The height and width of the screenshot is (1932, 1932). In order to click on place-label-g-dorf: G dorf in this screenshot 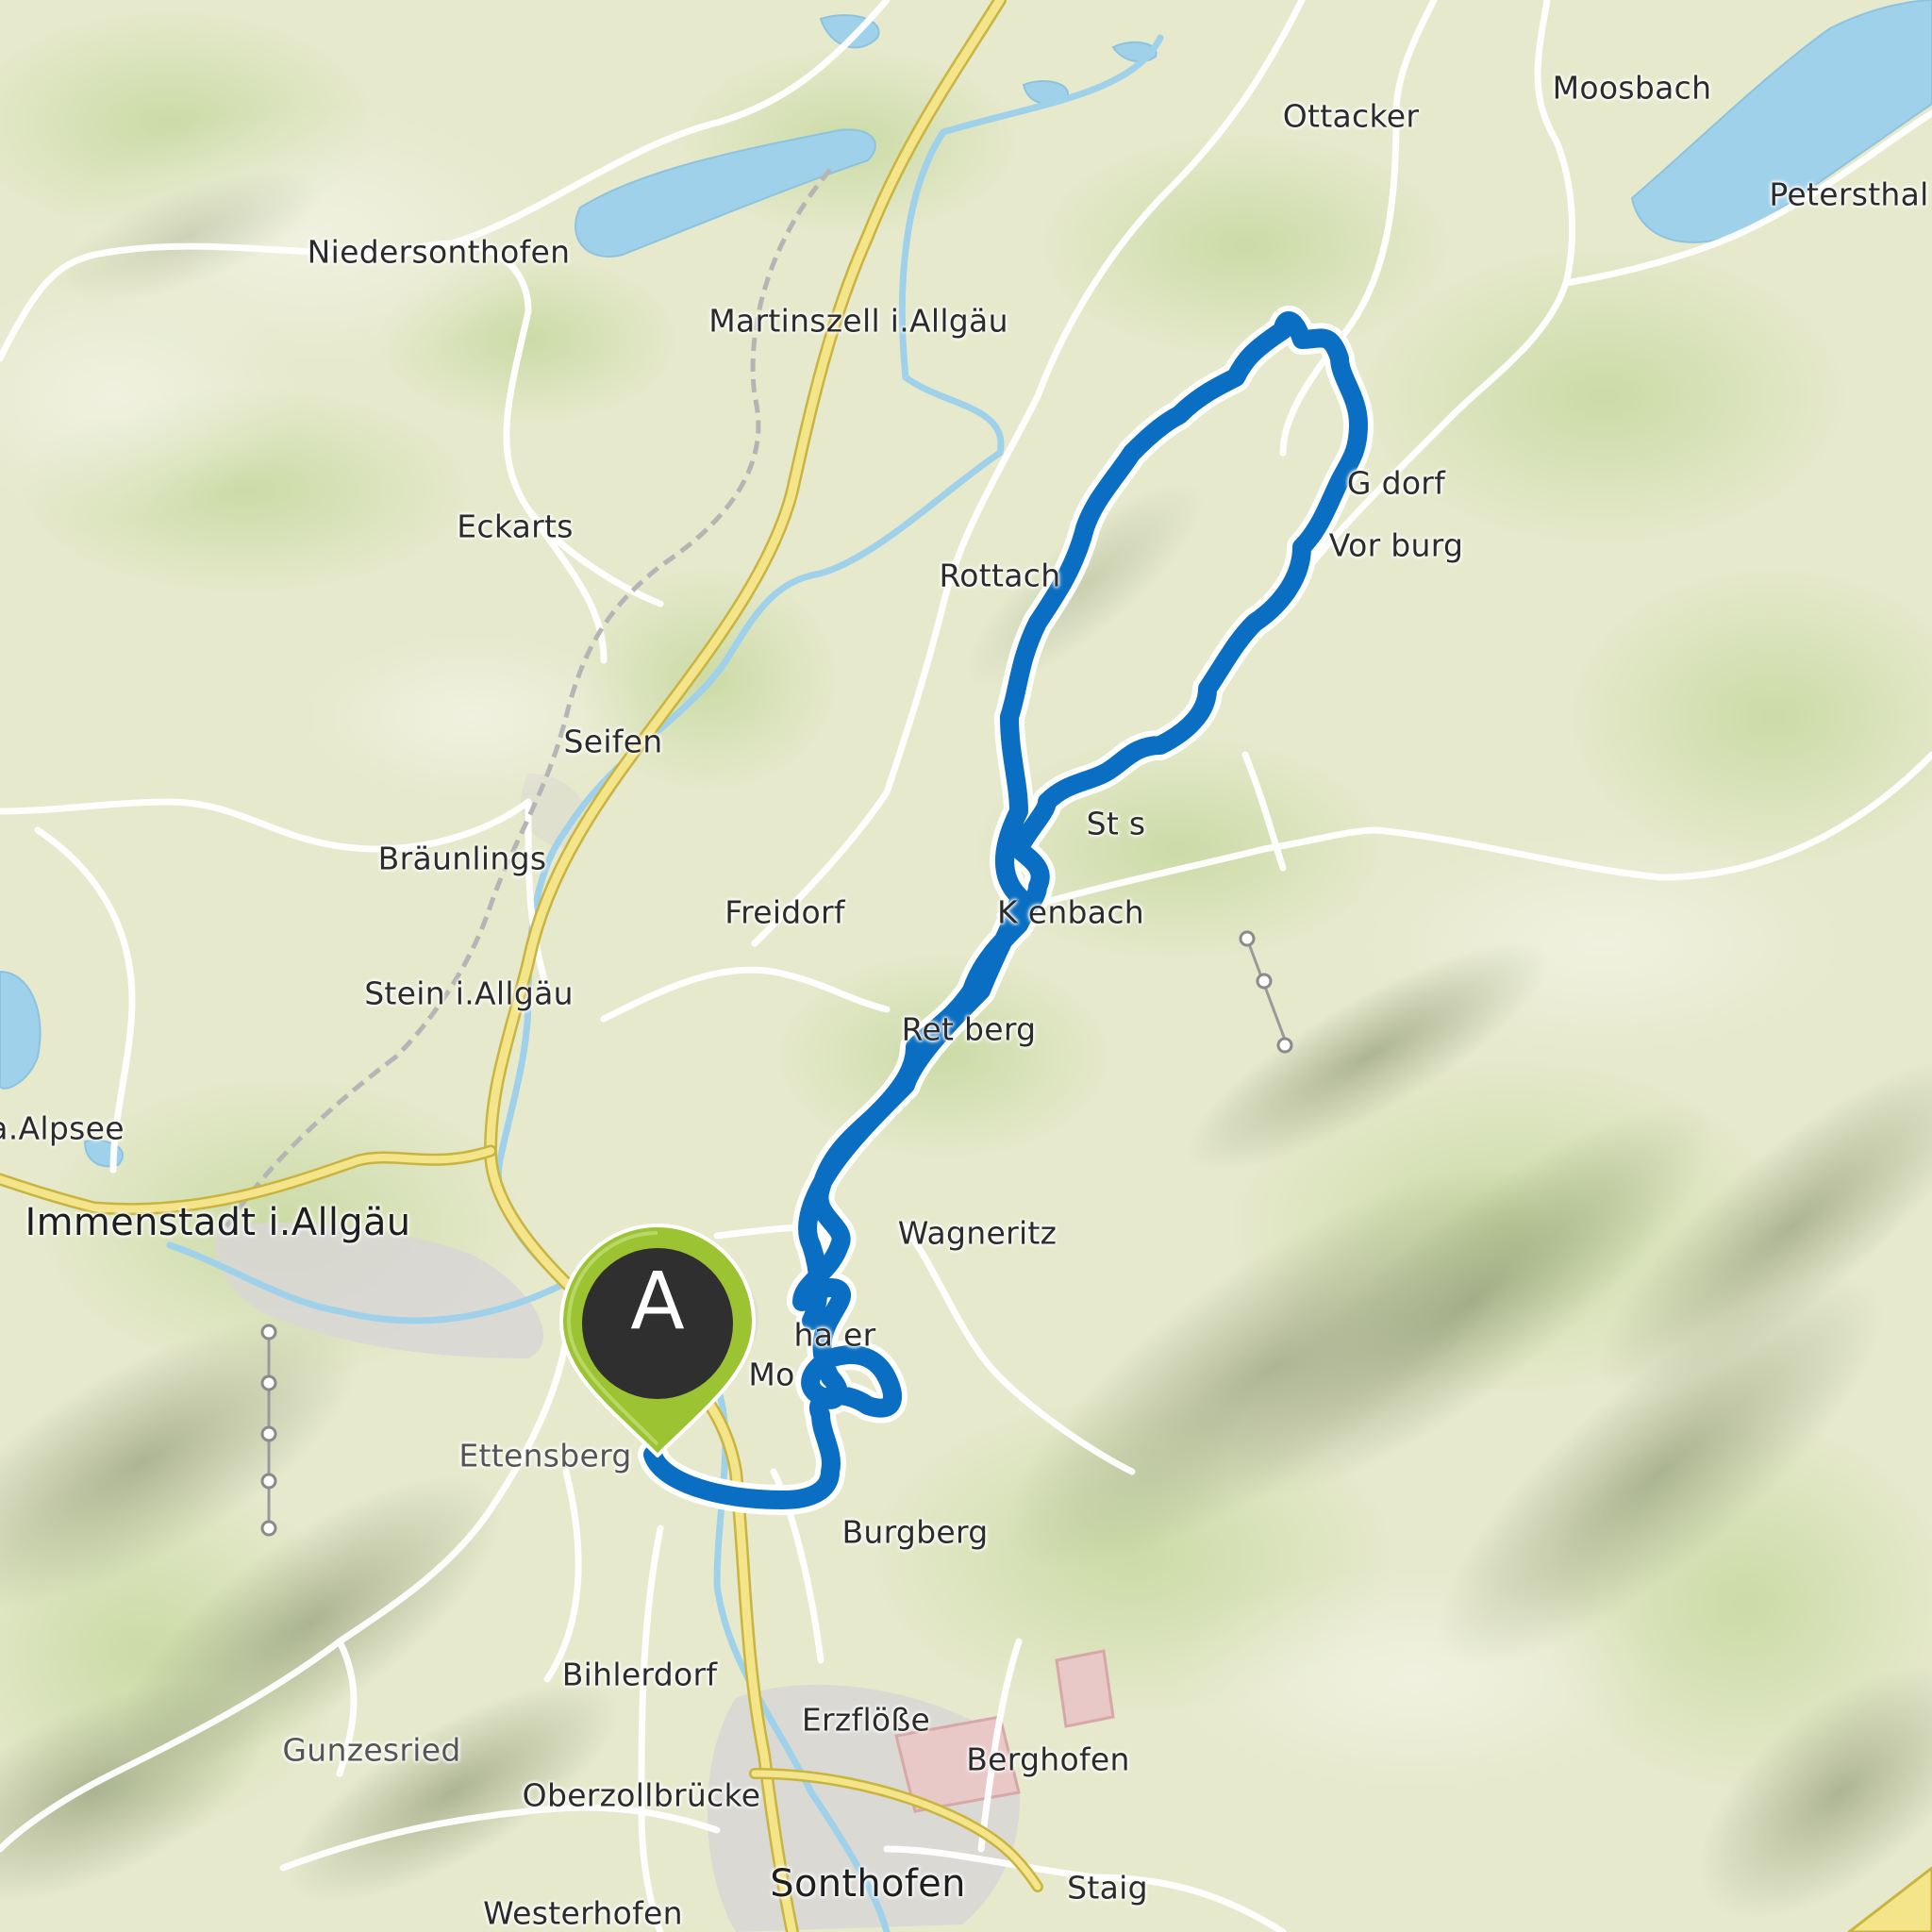, I will do `click(1396, 483)`.